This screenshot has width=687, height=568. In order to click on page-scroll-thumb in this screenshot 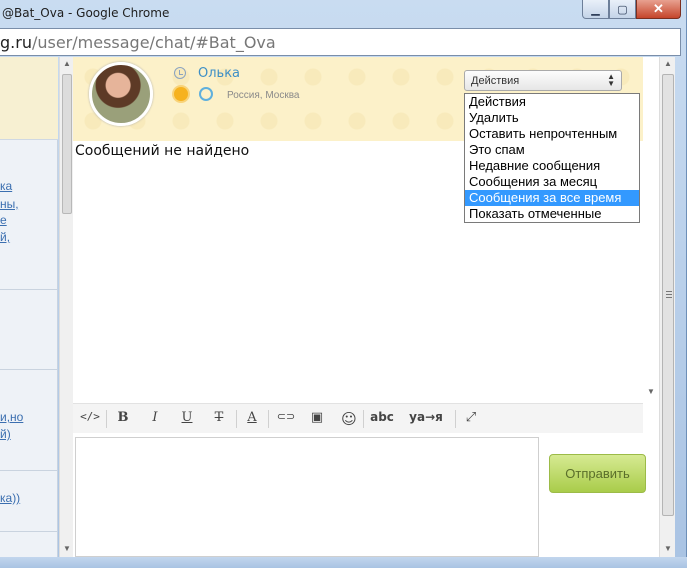, I will do `click(668, 295)`.